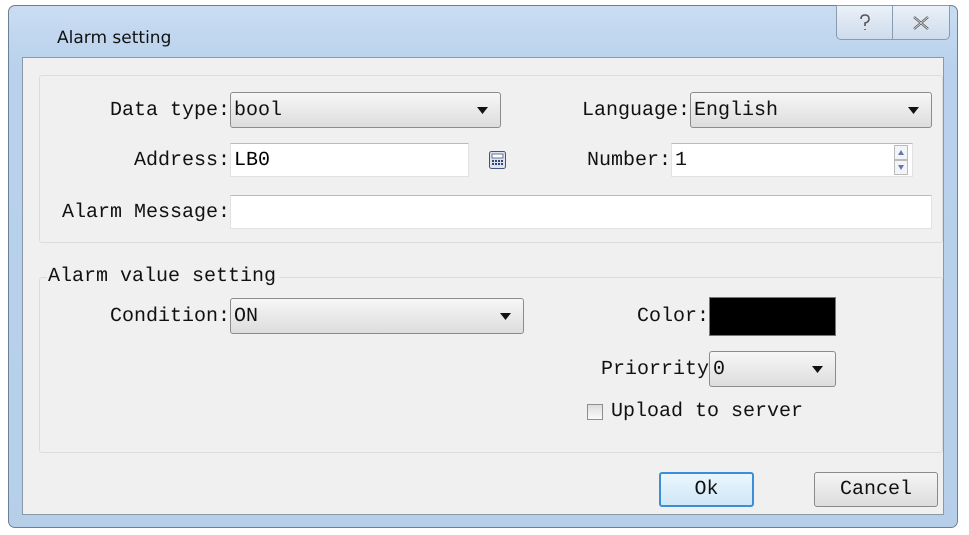  Describe the element at coordinates (169, 316) in the screenshot. I see `field-label: Condition:` at that location.